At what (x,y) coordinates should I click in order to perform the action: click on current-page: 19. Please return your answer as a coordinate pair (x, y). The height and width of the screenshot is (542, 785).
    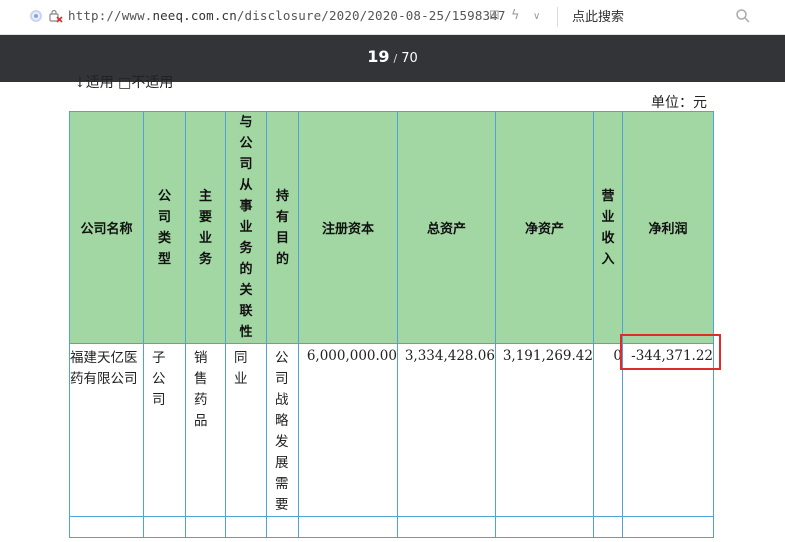
    Looking at the image, I should click on (378, 56).